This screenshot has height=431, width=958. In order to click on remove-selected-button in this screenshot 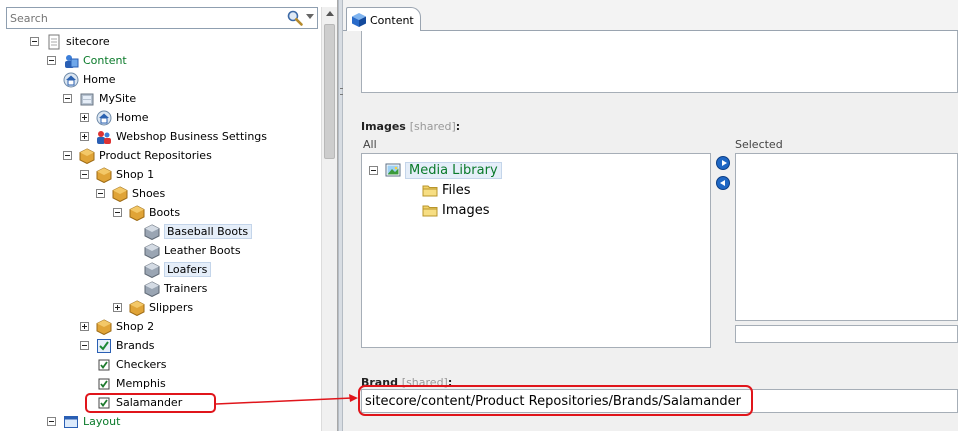, I will do `click(723, 183)`.